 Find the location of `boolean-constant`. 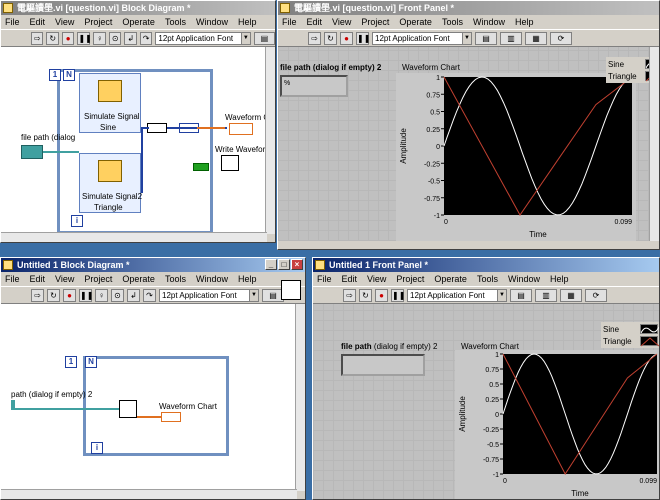

boolean-constant is located at coordinates (201, 167).